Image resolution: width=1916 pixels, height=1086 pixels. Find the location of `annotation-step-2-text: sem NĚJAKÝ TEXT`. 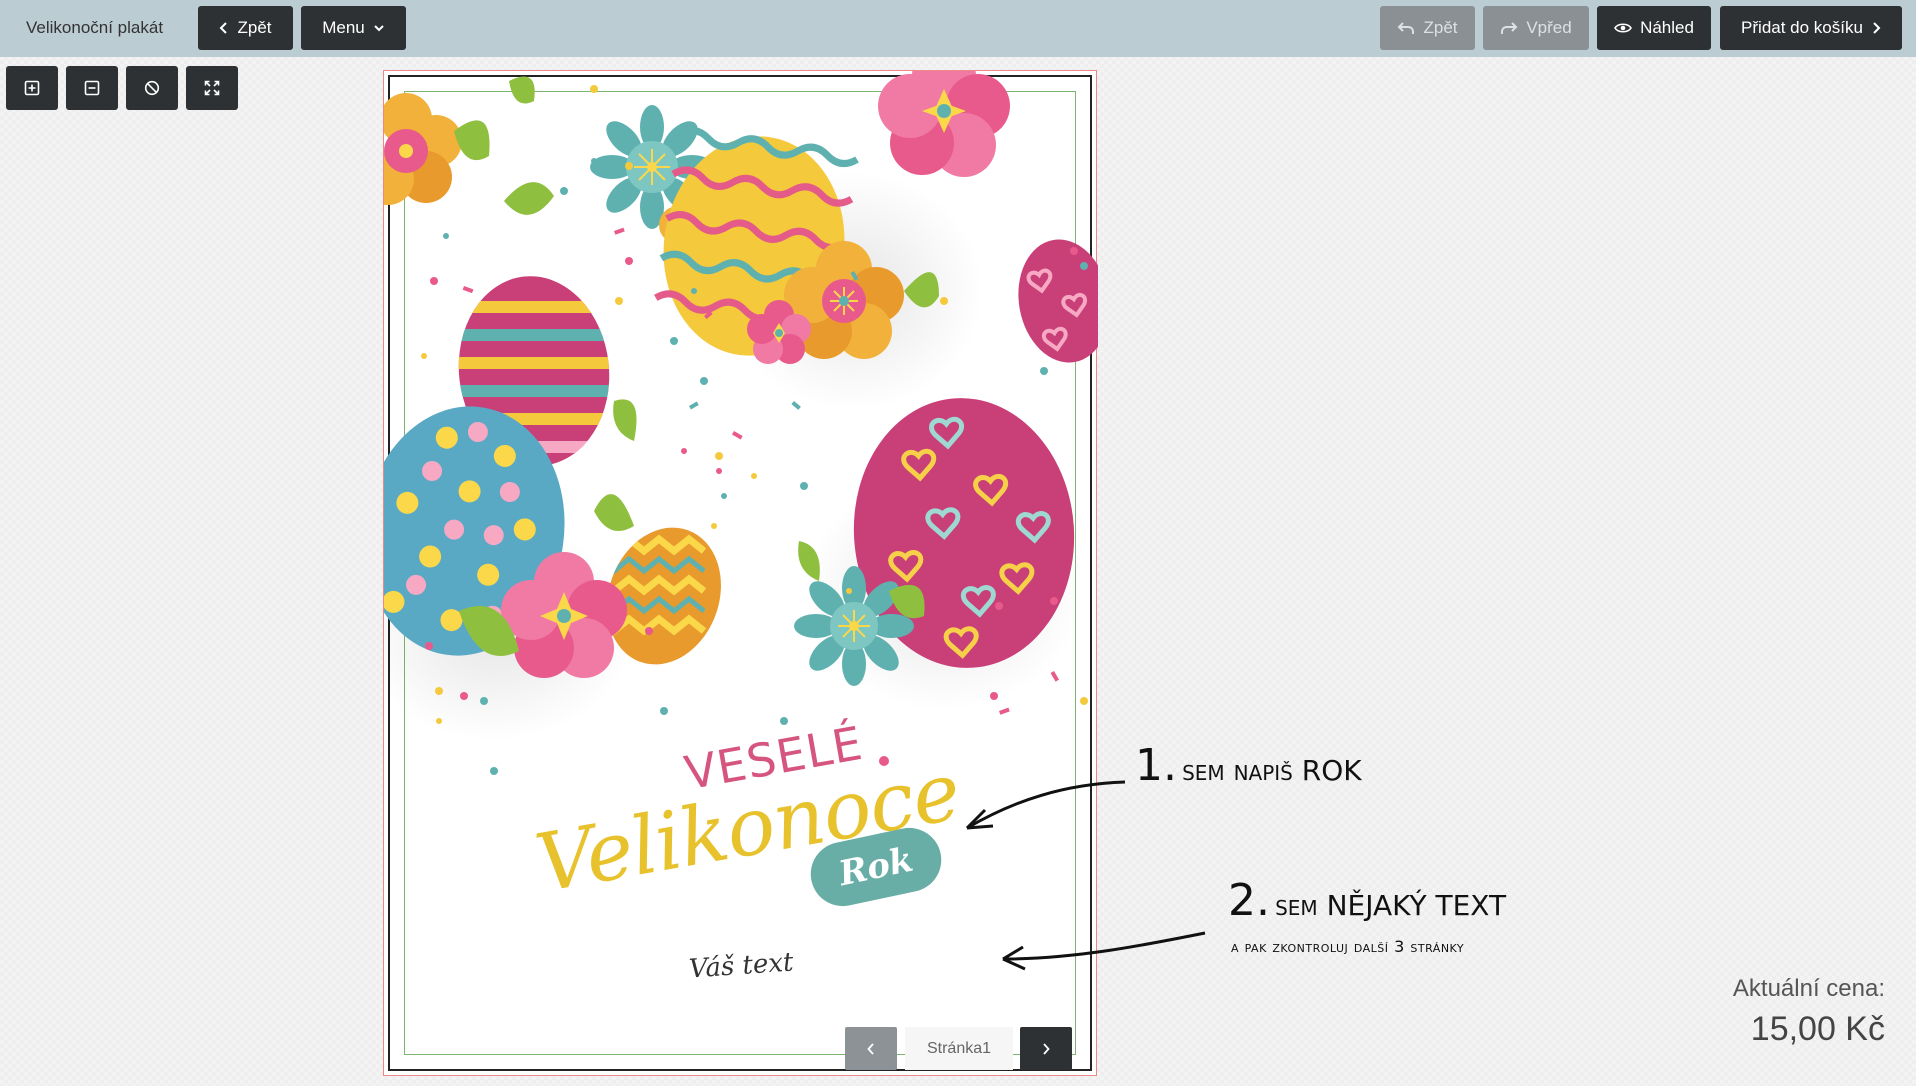

annotation-step-2-text: sem NĚJAKÝ TEXT is located at coordinates (1391, 905).